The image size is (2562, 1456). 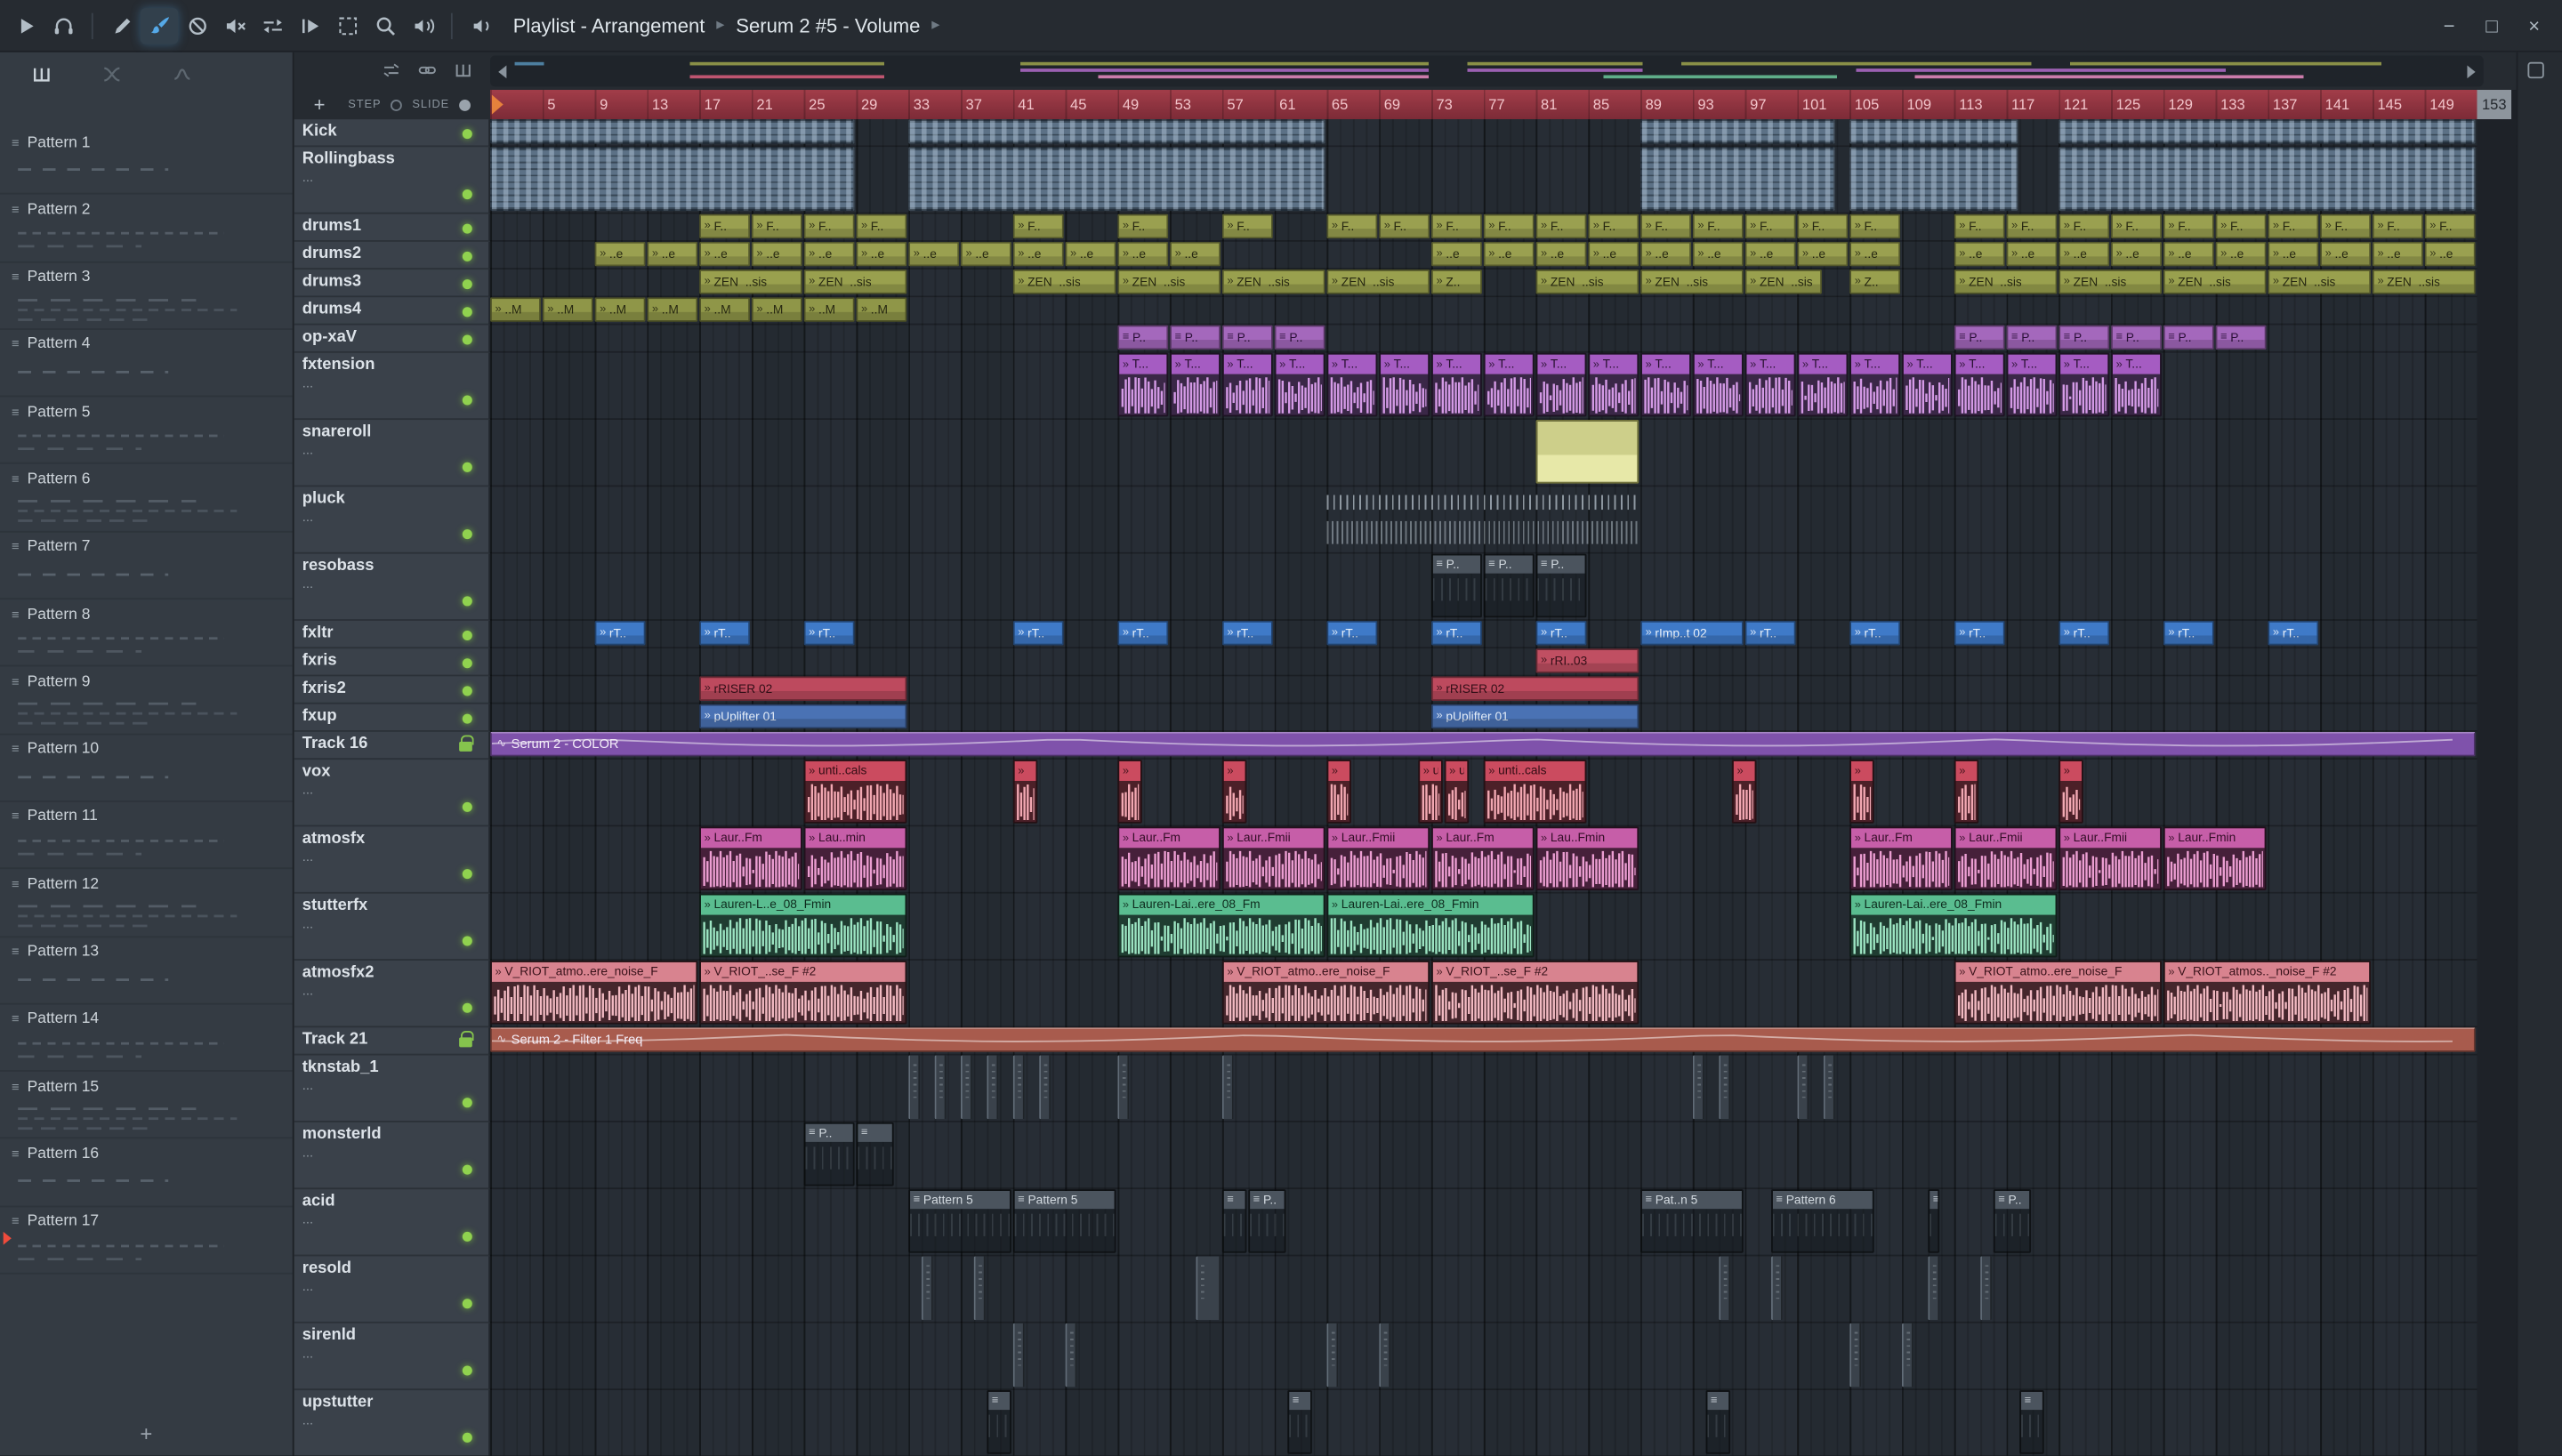 What do you see at coordinates (391, 70) in the screenshot?
I see `swap-icon` at bounding box center [391, 70].